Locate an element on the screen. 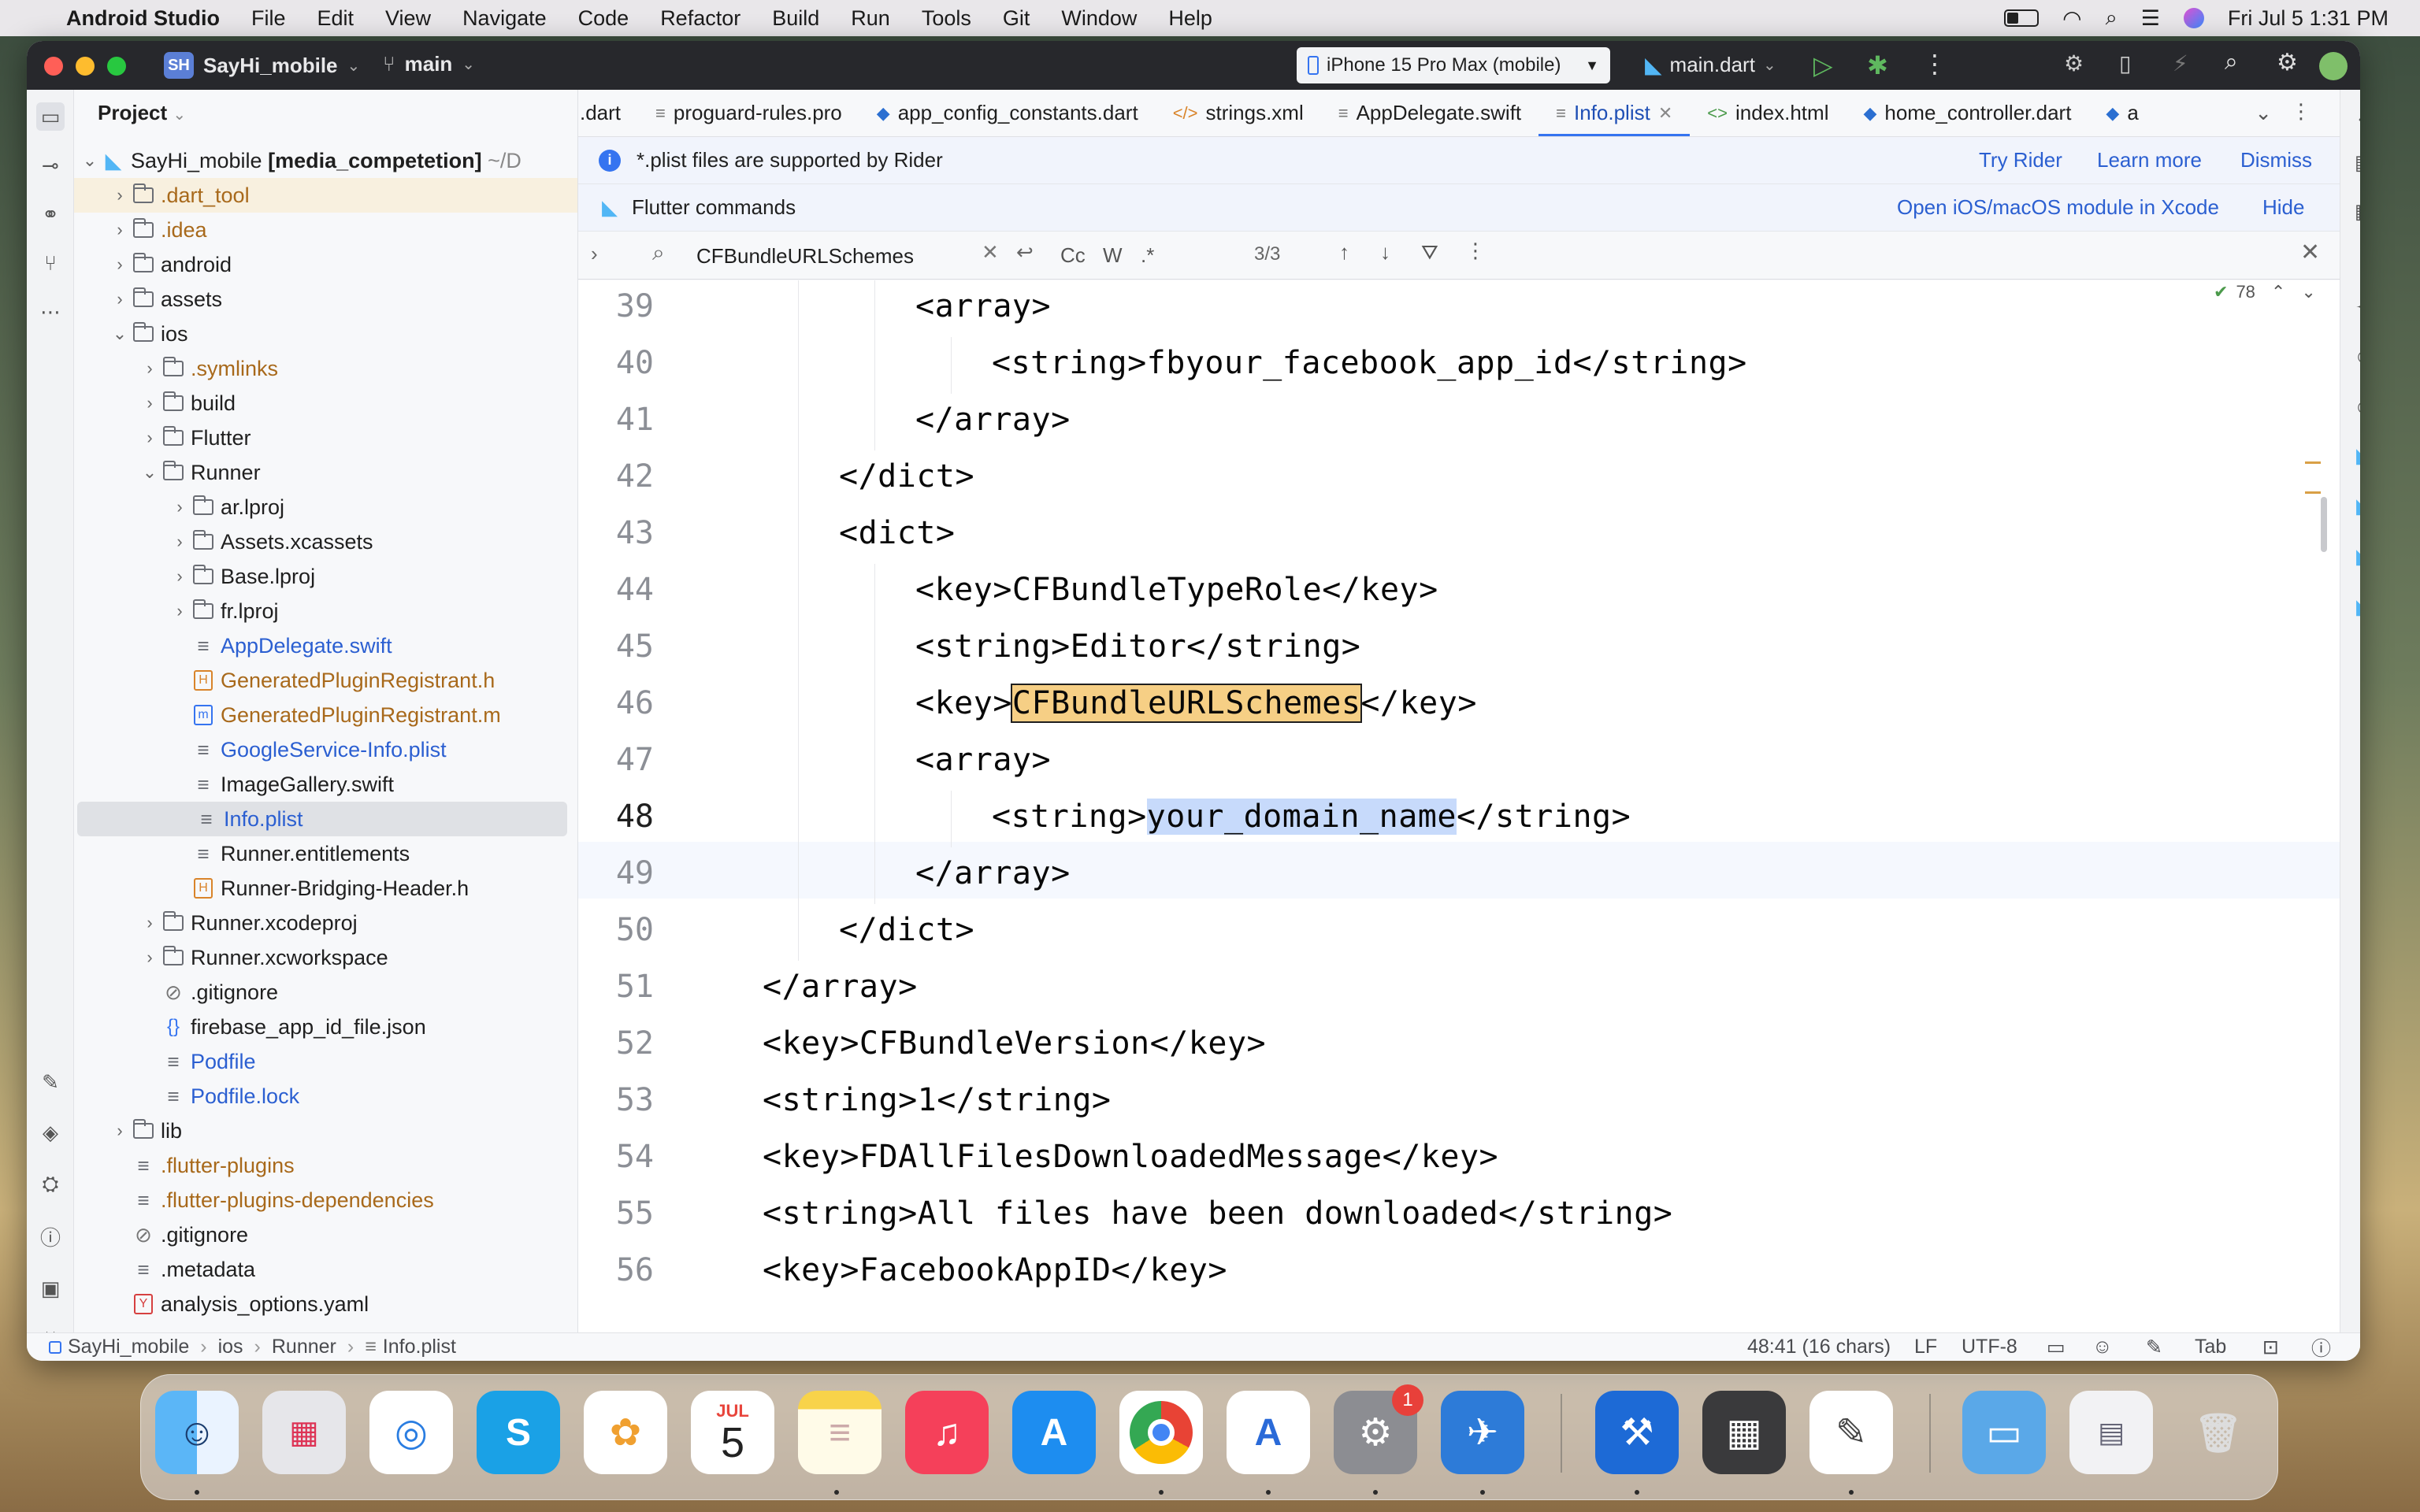  device-file-icon: ▦ is located at coordinates (2355, 211).